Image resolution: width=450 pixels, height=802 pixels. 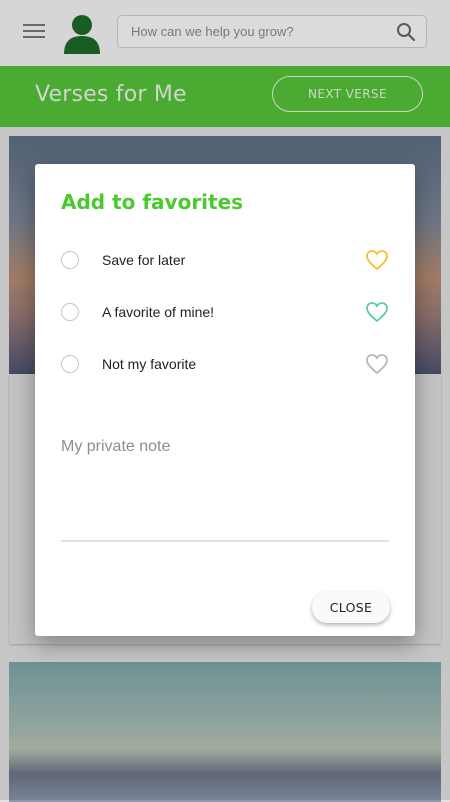 I want to click on option-not-my-favorite: Not my favorite, so click(x=225, y=366).